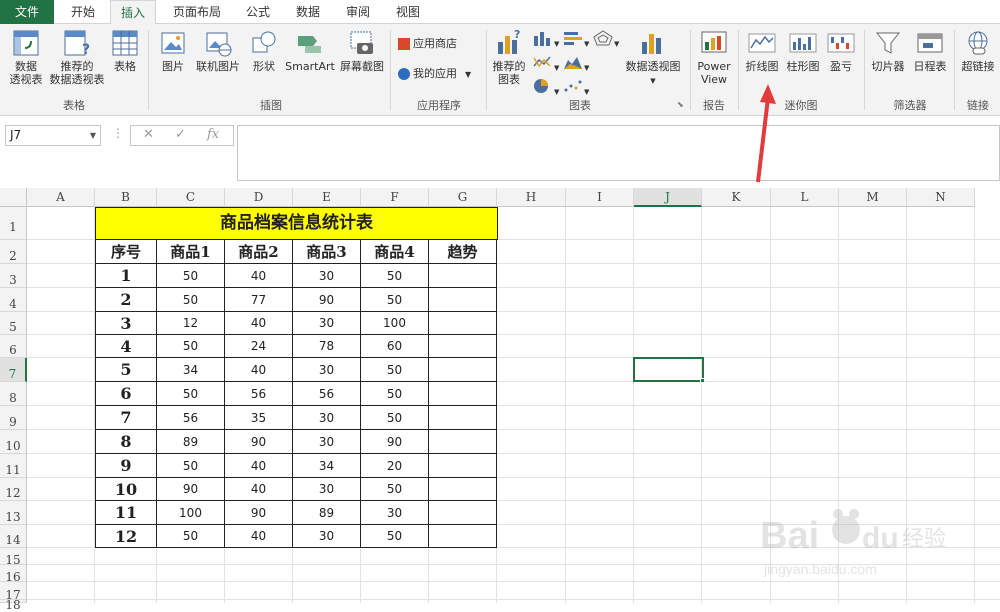 This screenshot has height=612, width=1000. What do you see at coordinates (180, 134) in the screenshot?
I see `confirm-icon: ✓` at bounding box center [180, 134].